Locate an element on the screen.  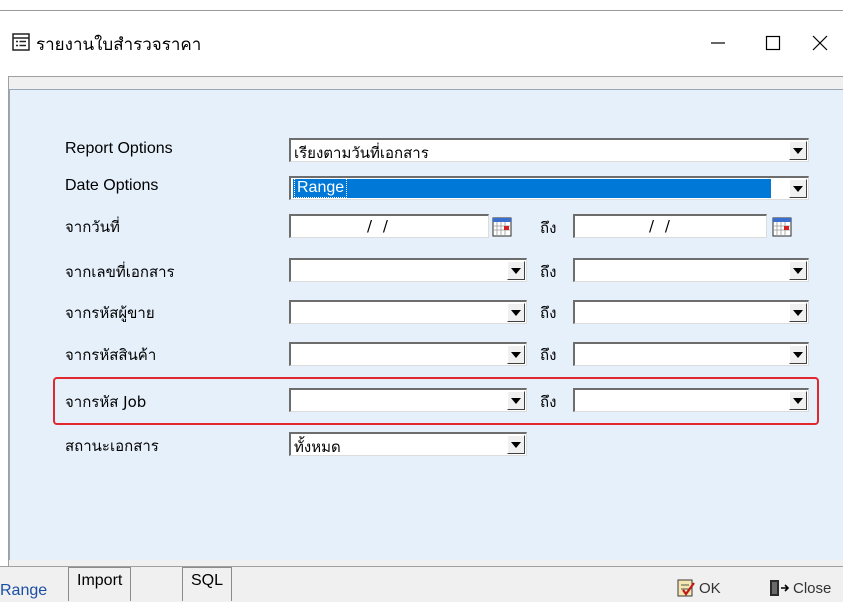
from-salesperson-label: จากรหัสผู้ขาย is located at coordinates (110, 313).